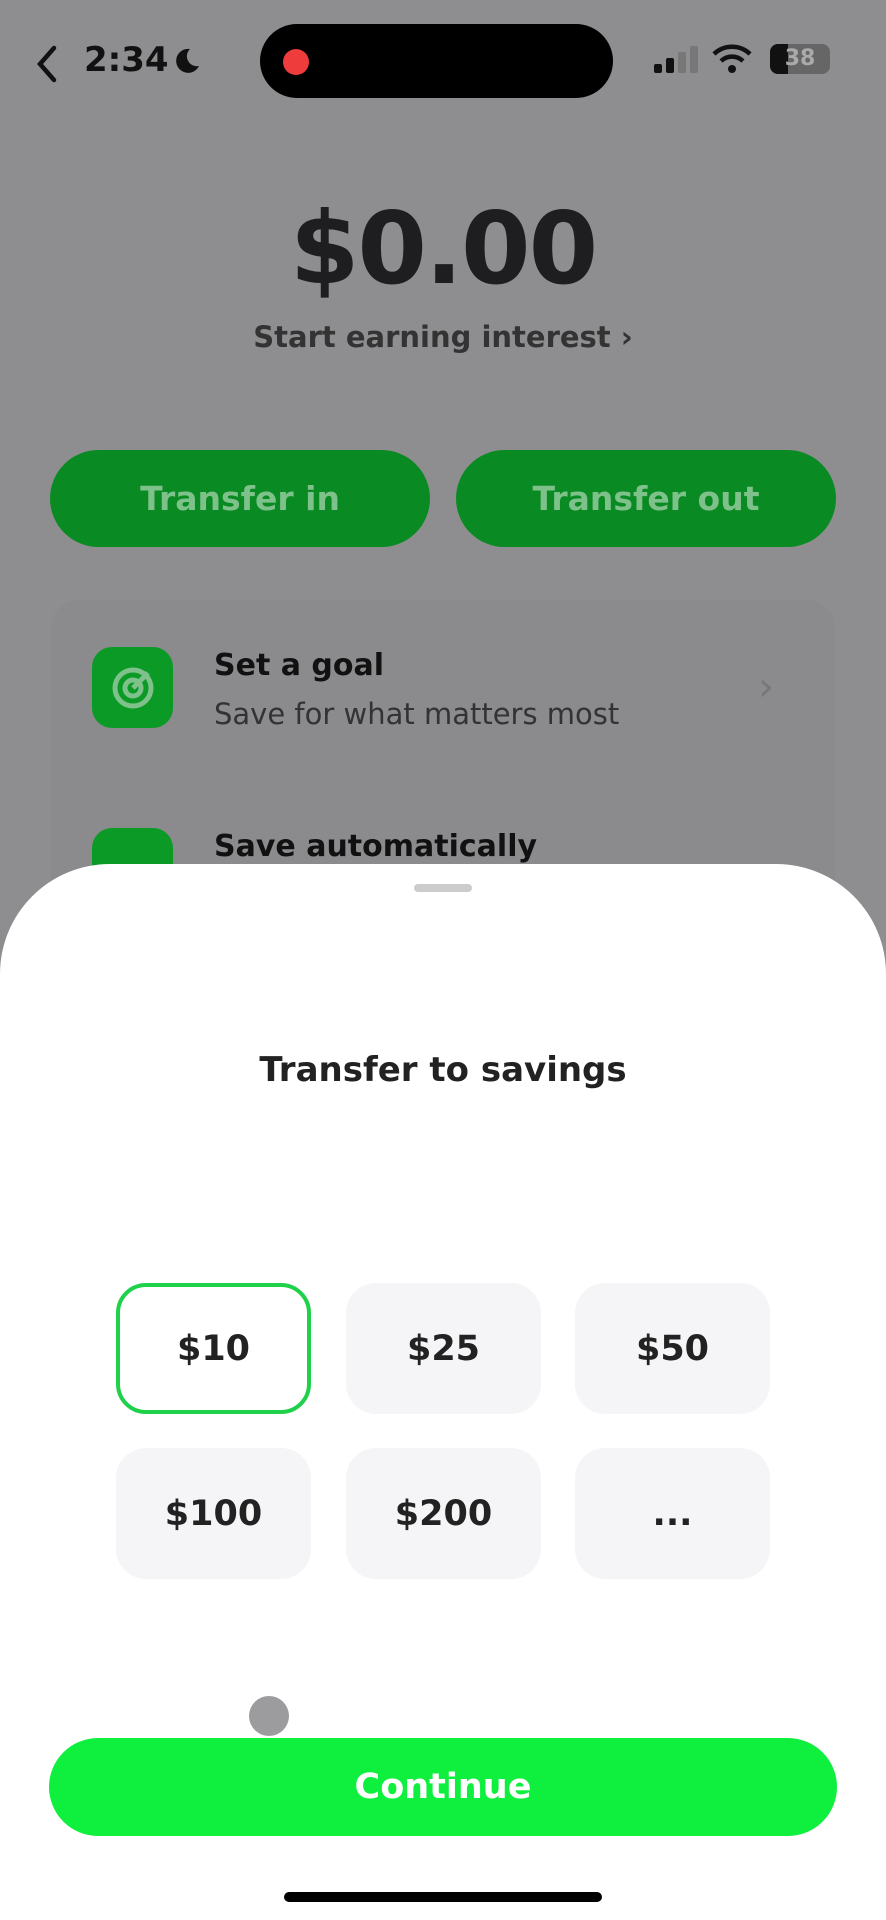 The image size is (886, 1920). Describe the element at coordinates (417, 714) in the screenshot. I see `list-item-subtitle: Save for what matters most` at that location.